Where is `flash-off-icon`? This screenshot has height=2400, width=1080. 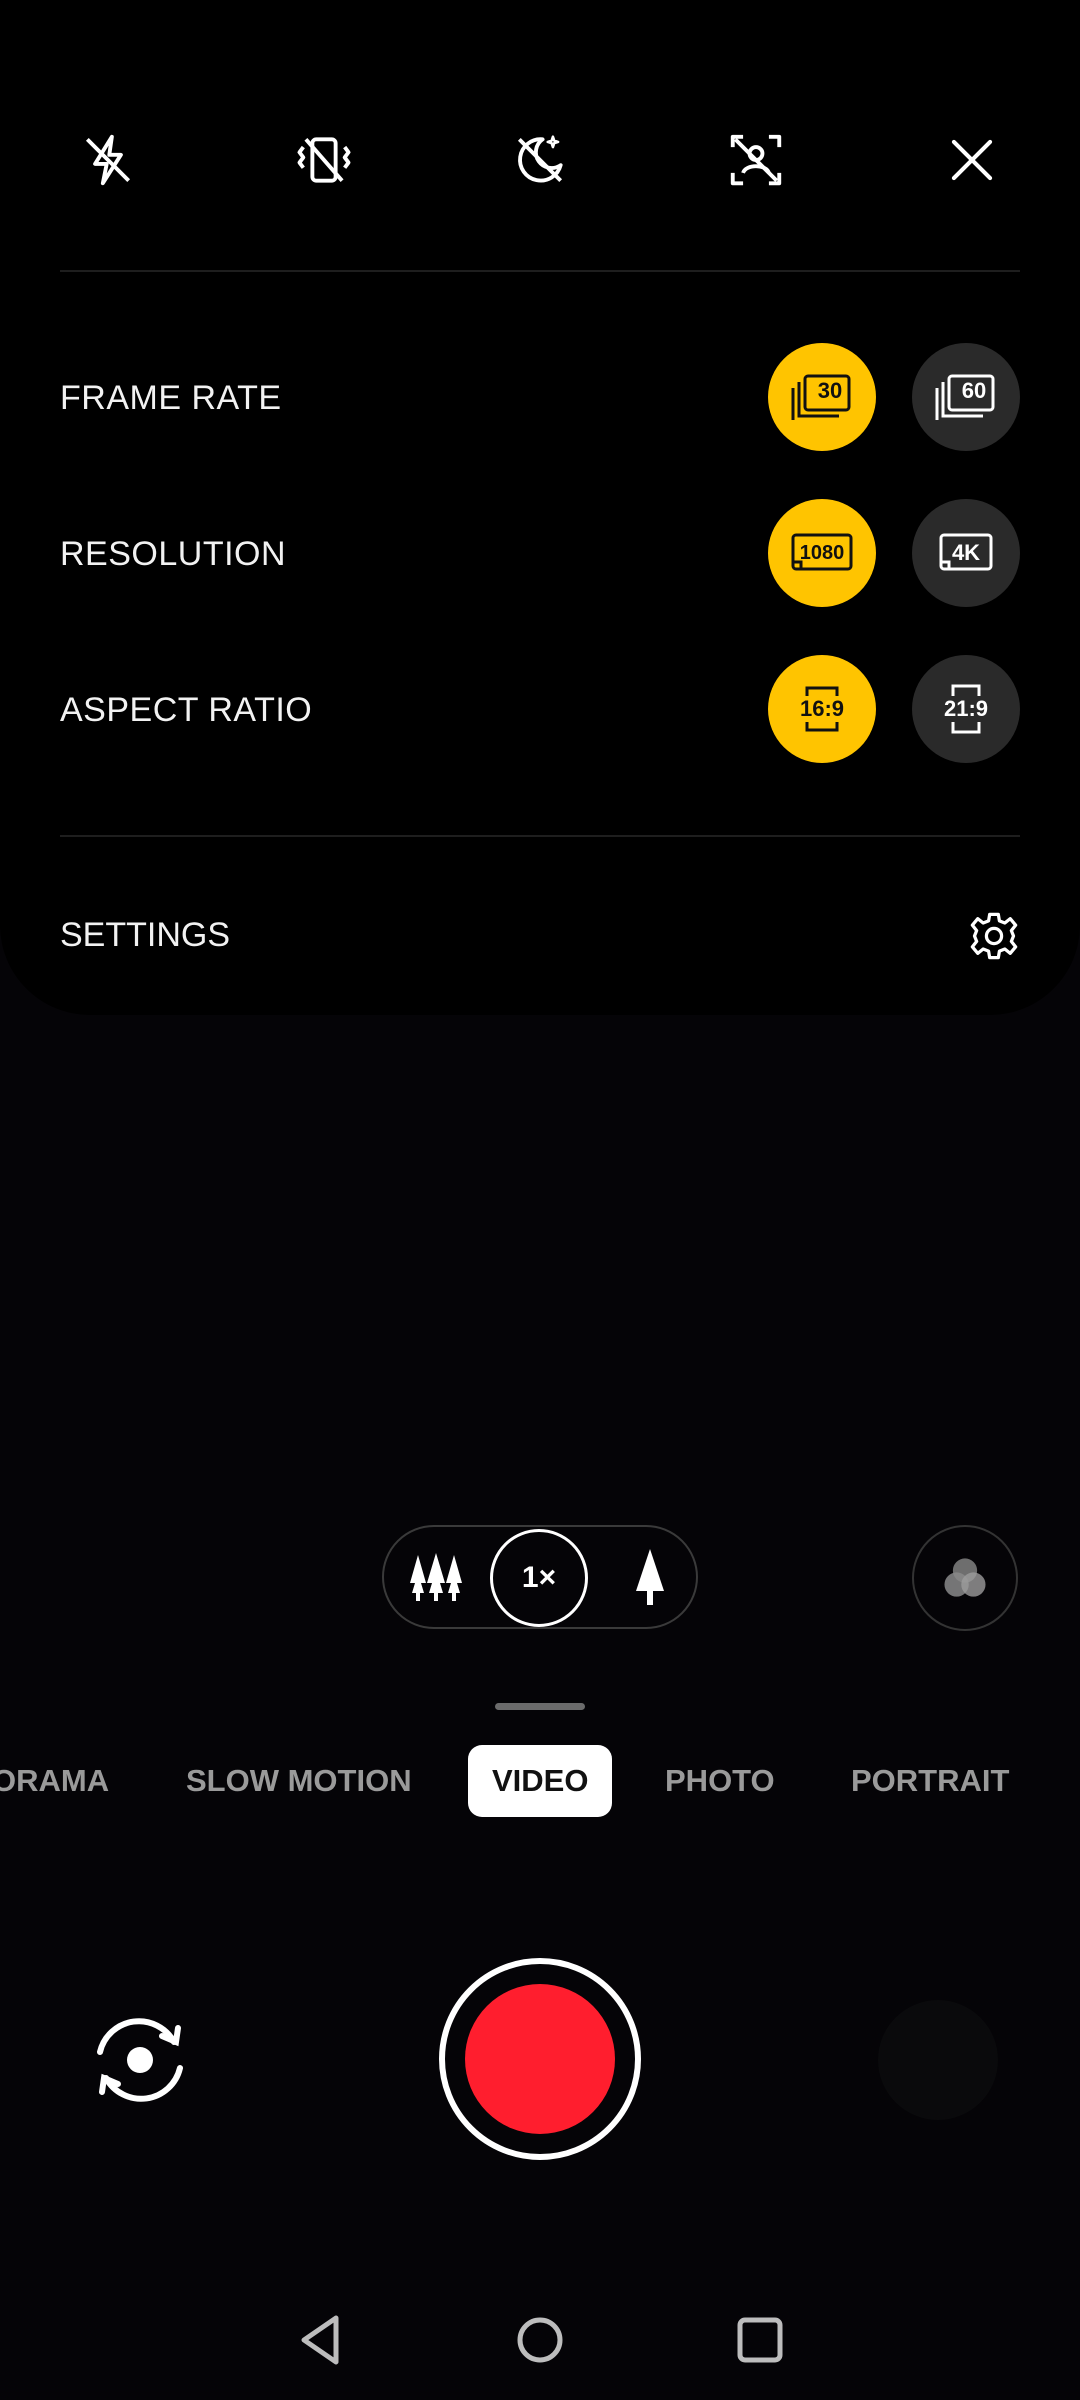
flash-off-icon is located at coordinates (108, 160).